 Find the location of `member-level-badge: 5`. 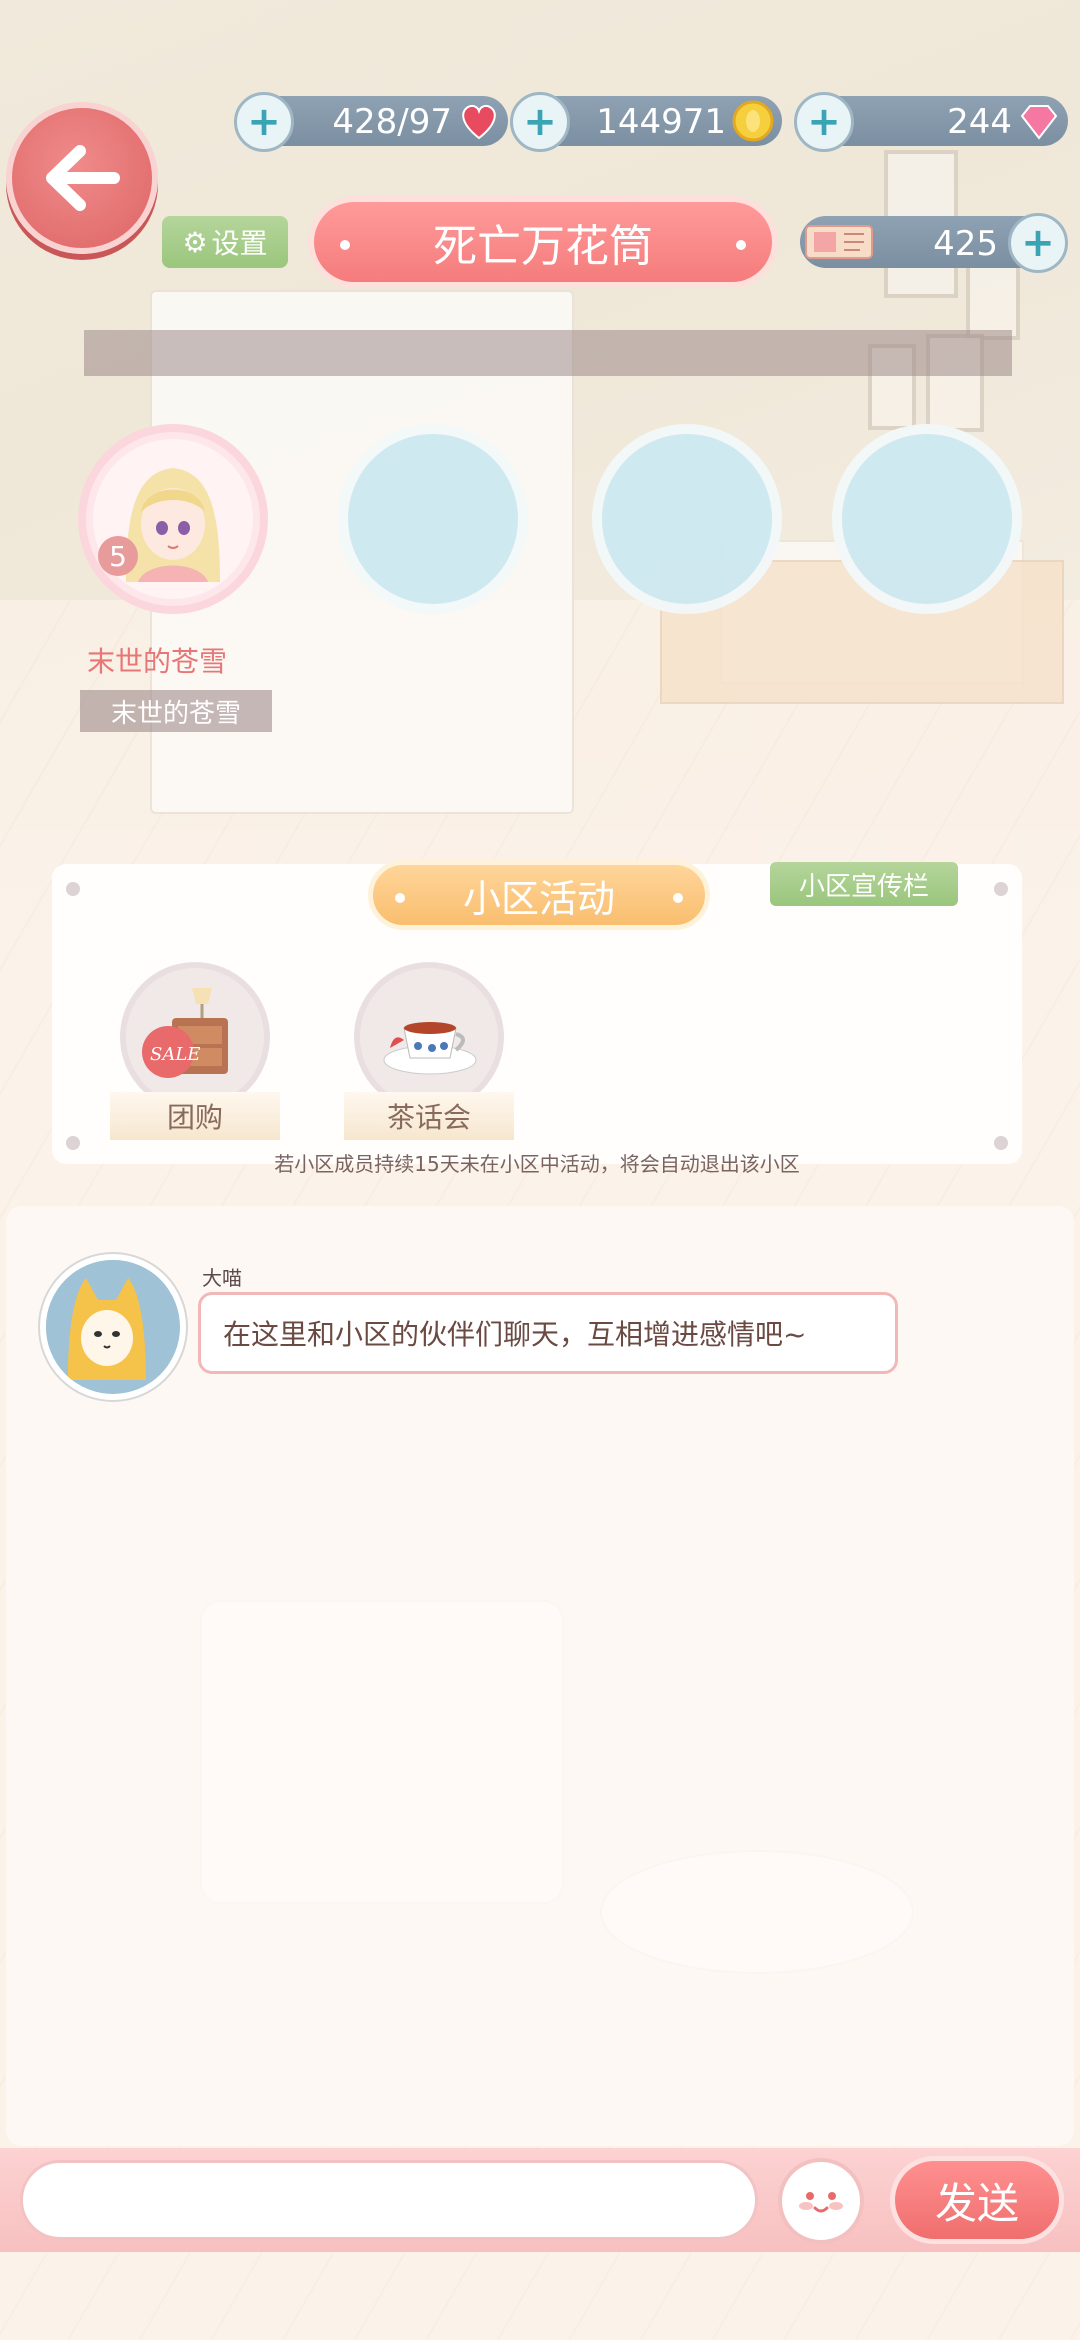

member-level-badge: 5 is located at coordinates (118, 556).